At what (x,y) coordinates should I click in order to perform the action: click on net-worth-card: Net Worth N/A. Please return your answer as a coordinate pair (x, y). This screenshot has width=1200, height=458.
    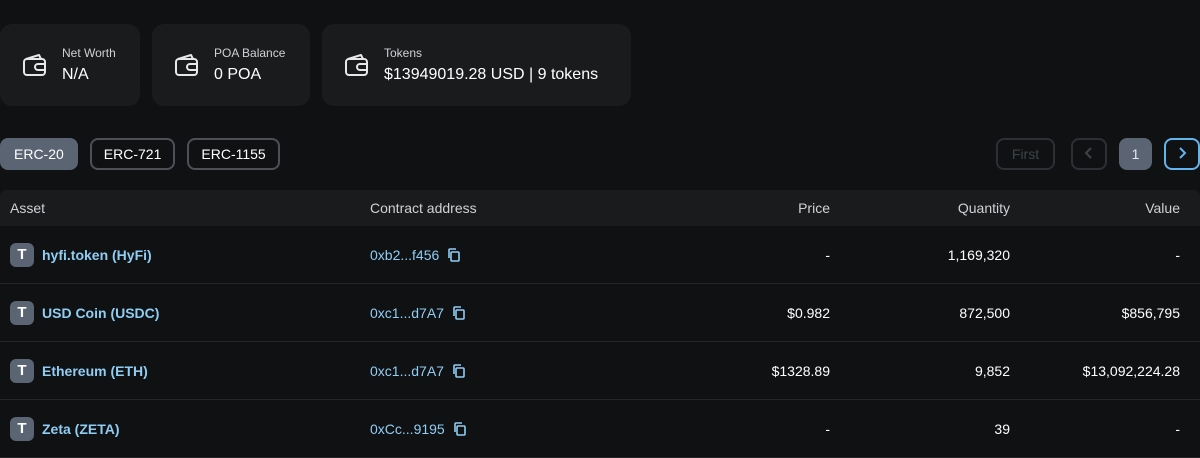
    Looking at the image, I should click on (70, 65).